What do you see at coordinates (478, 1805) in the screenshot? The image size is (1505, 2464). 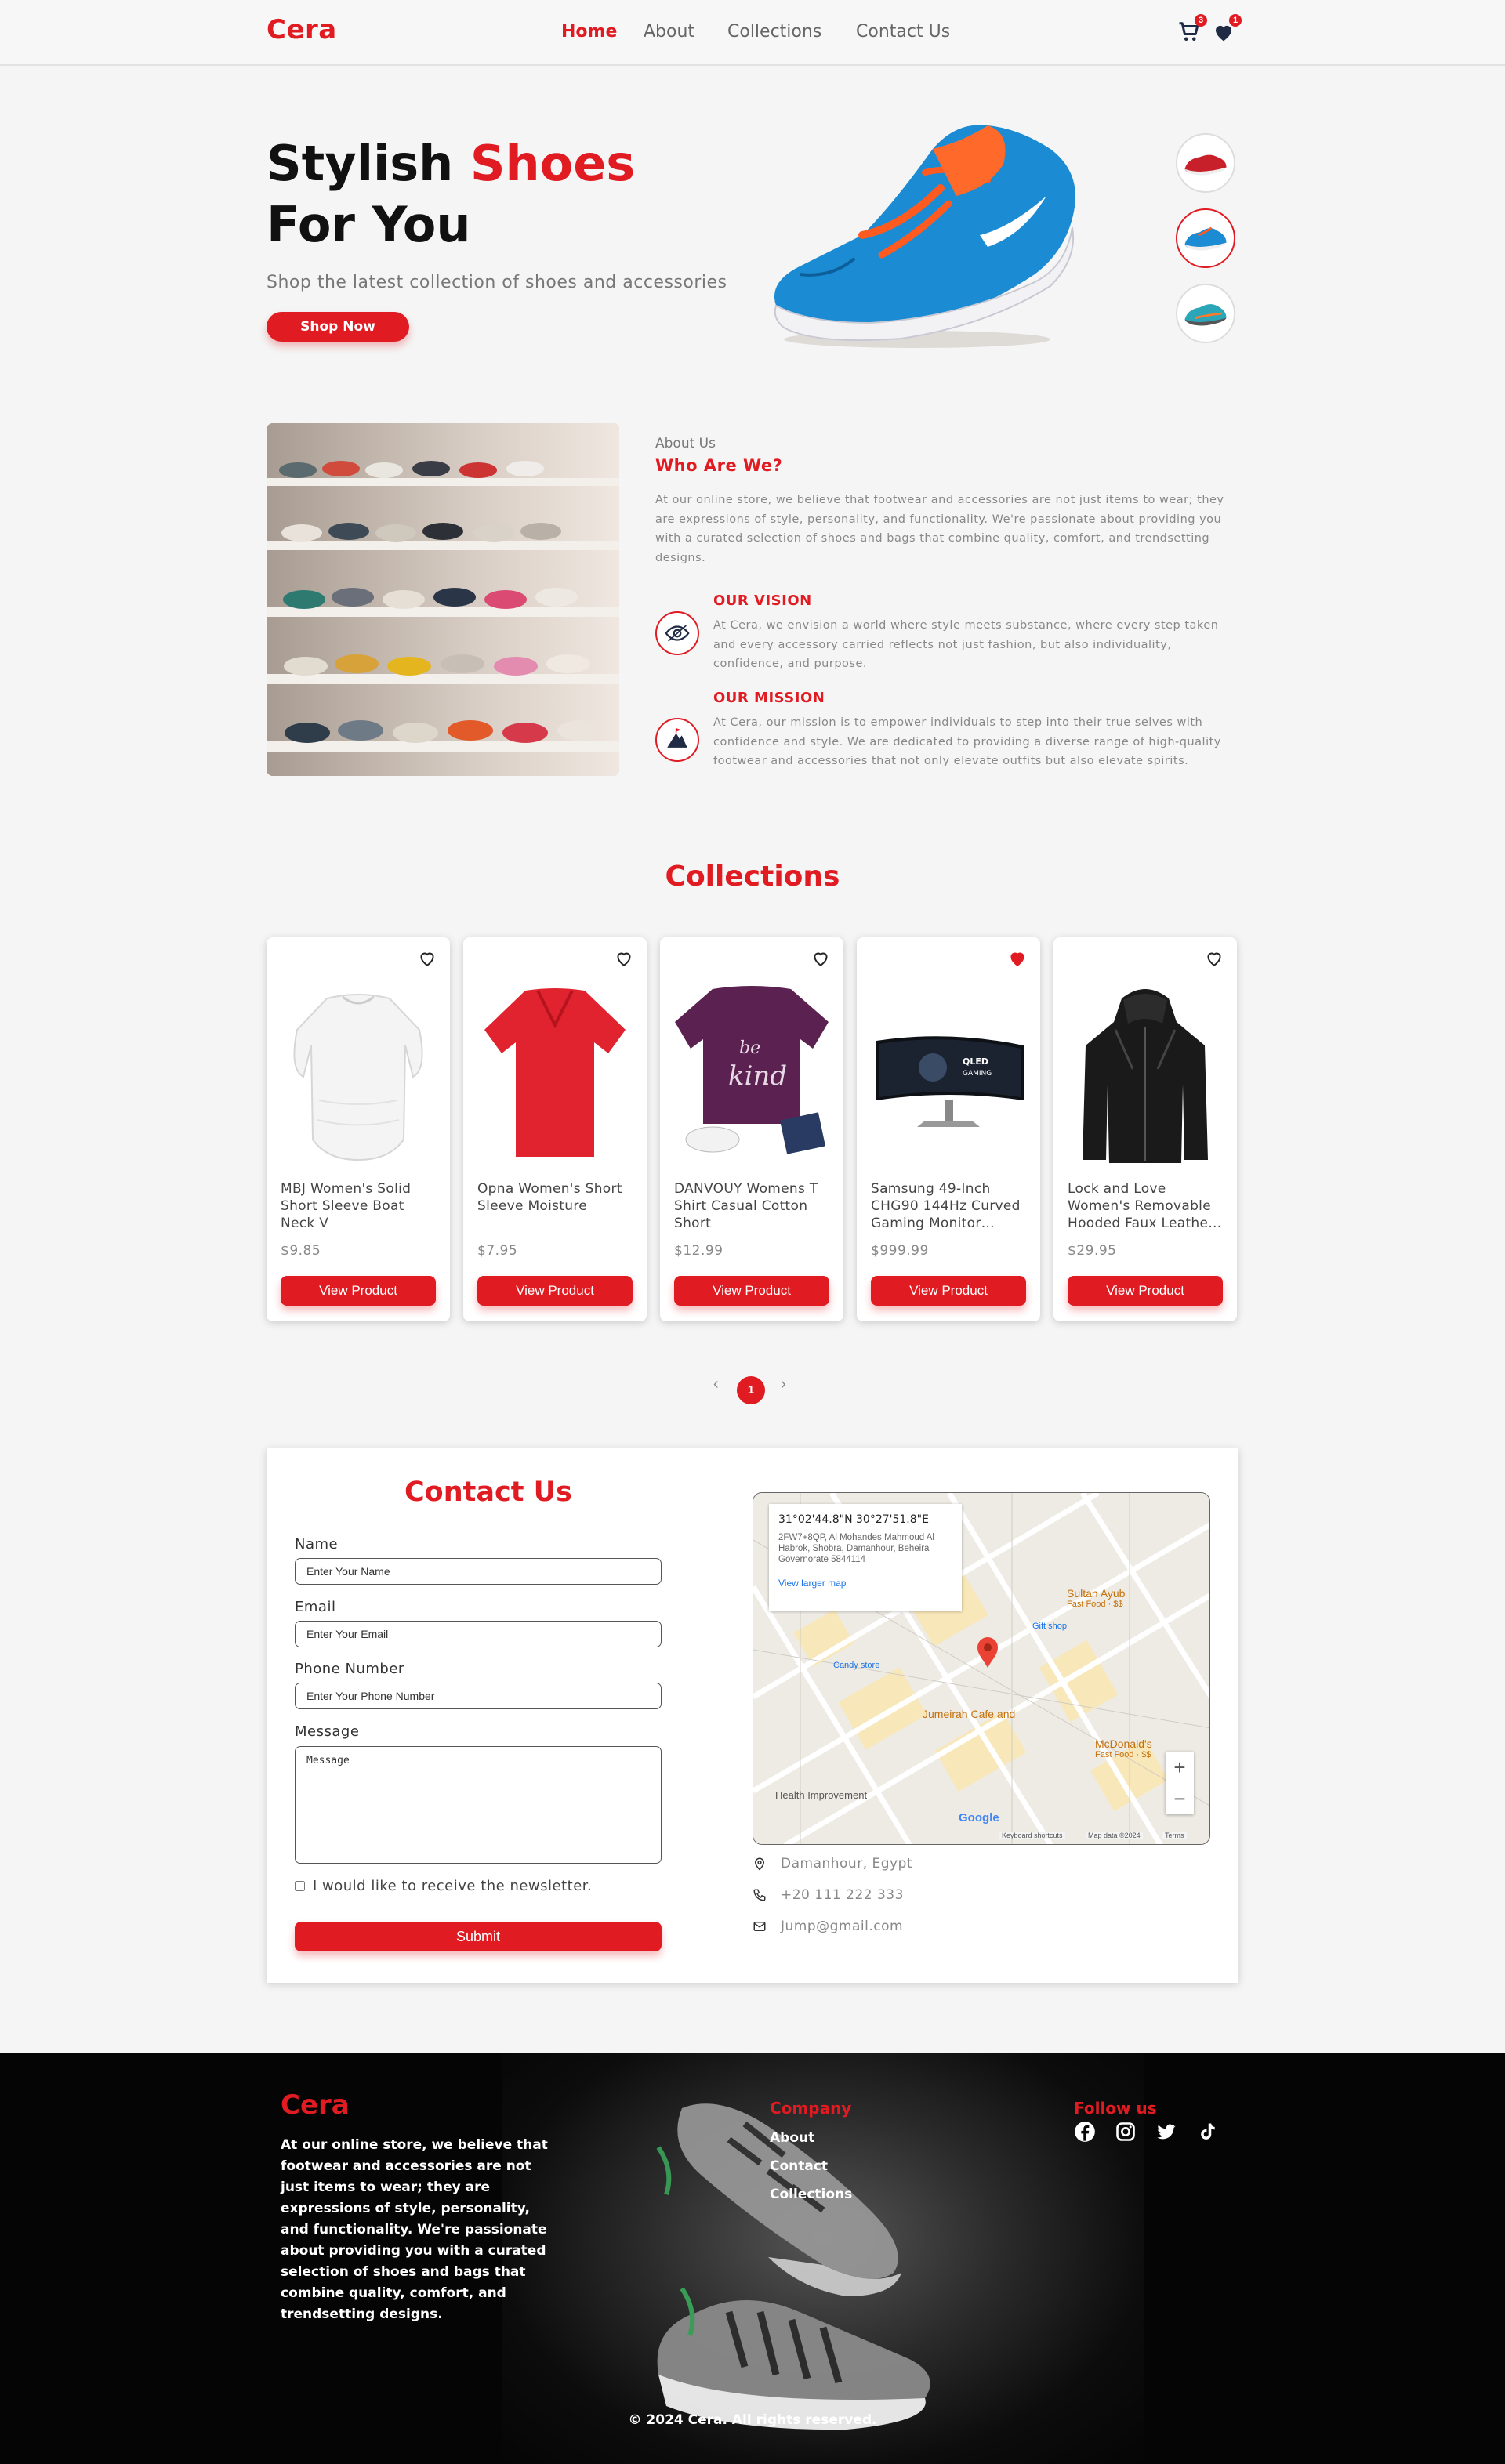 I see `message-textarea` at bounding box center [478, 1805].